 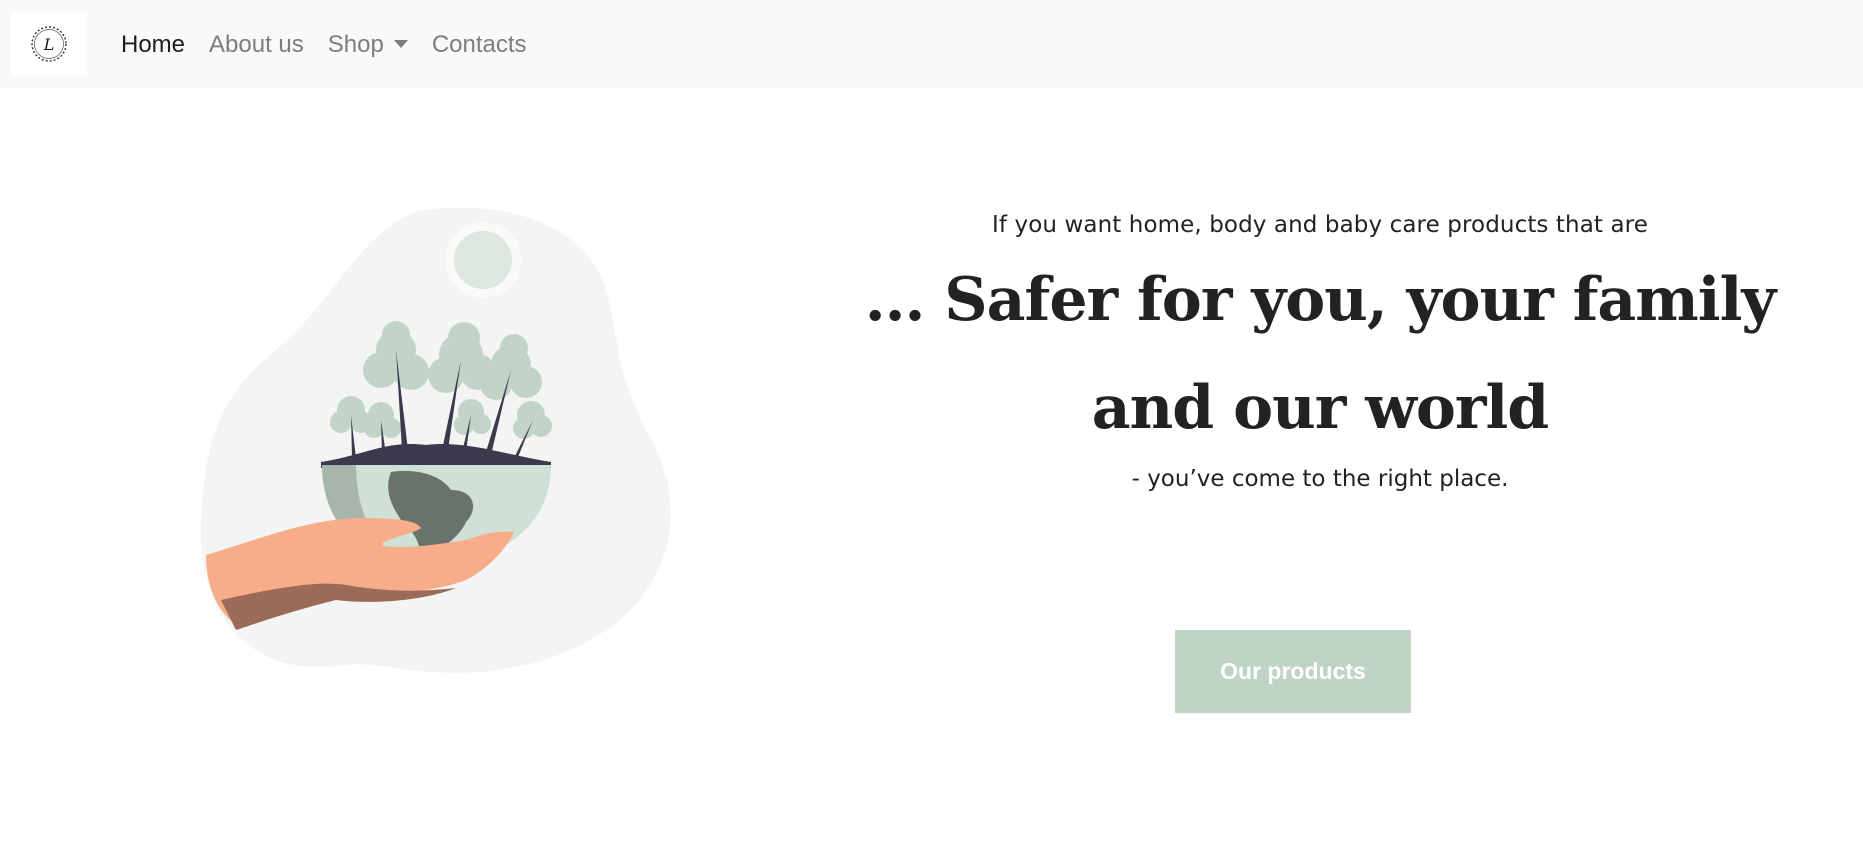 What do you see at coordinates (931, 44) in the screenshot?
I see `top-navbar: L Home About us Shop Contacts` at bounding box center [931, 44].